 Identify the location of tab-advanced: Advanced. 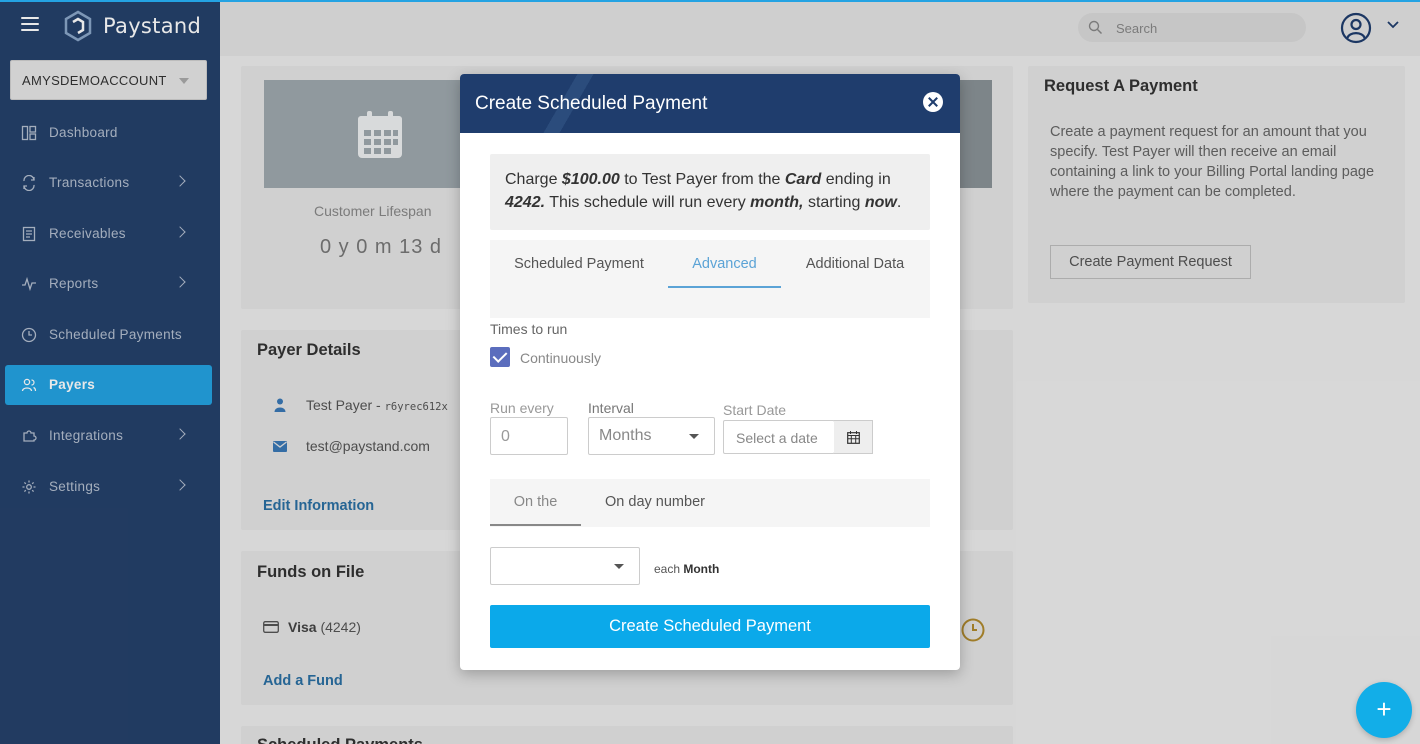
(724, 264).